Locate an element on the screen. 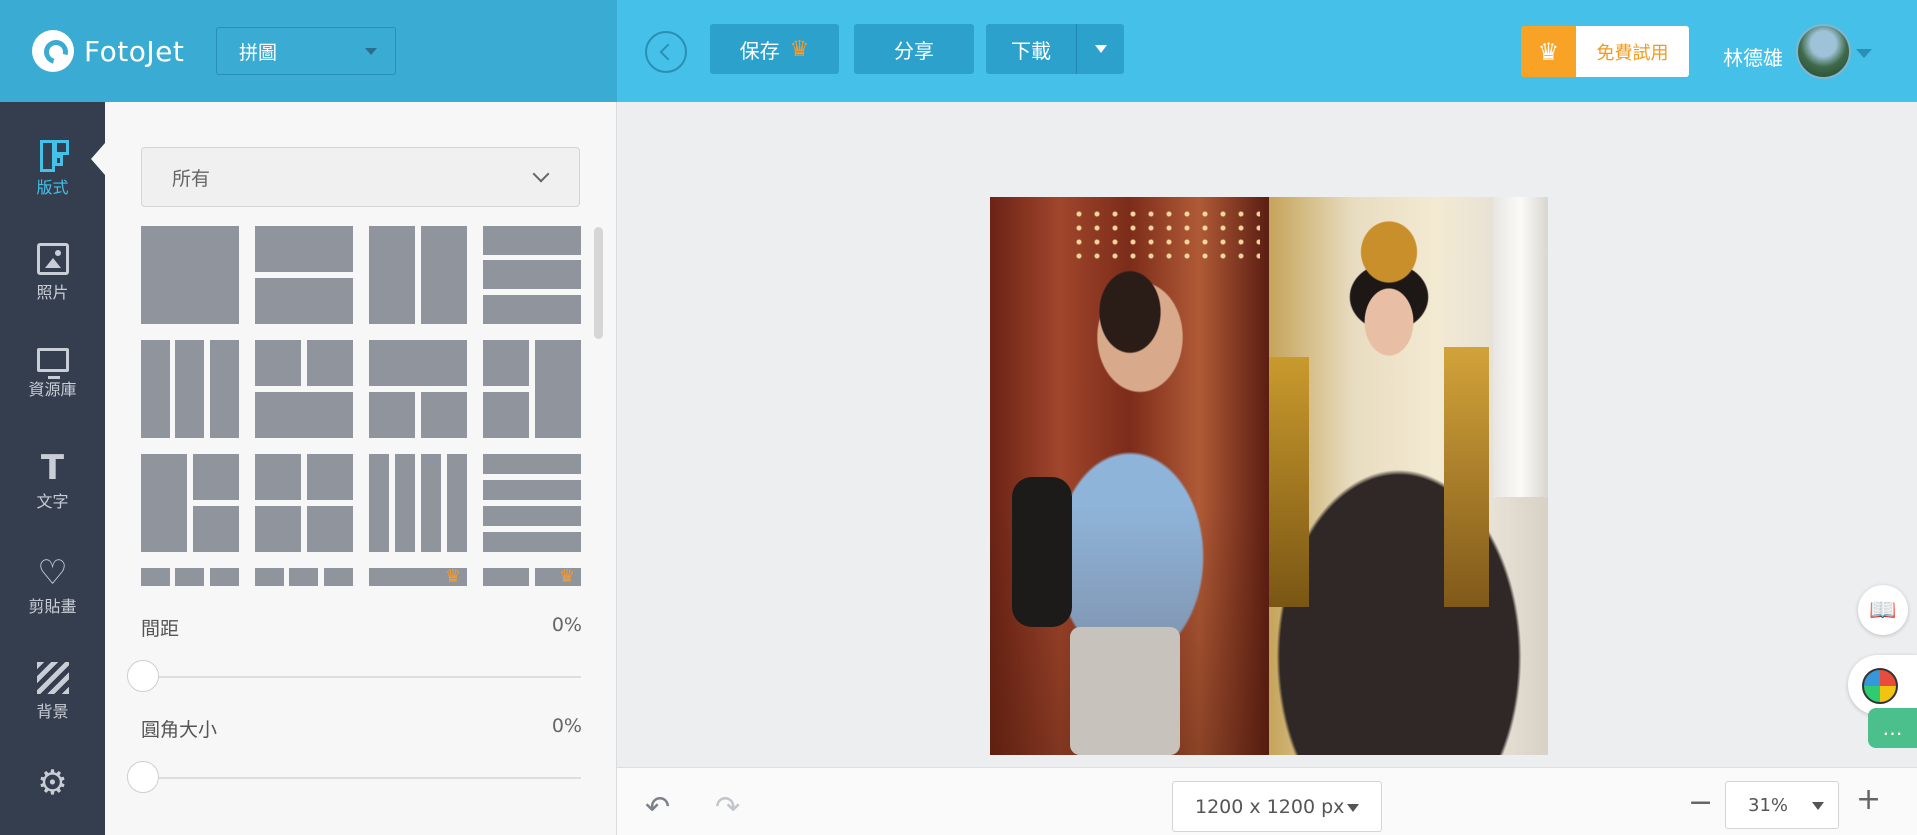 Image resolution: width=1917 pixels, height=835 pixels. undo-icon: ↶ is located at coordinates (657, 807).